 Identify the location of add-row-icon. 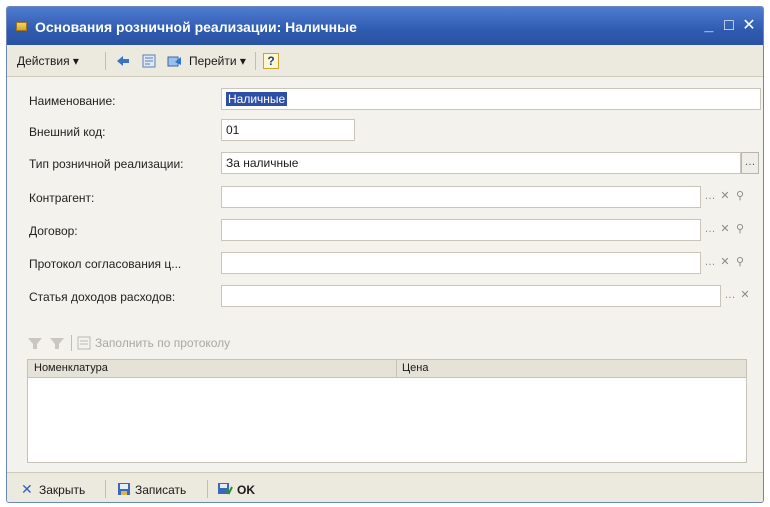
(35, 343).